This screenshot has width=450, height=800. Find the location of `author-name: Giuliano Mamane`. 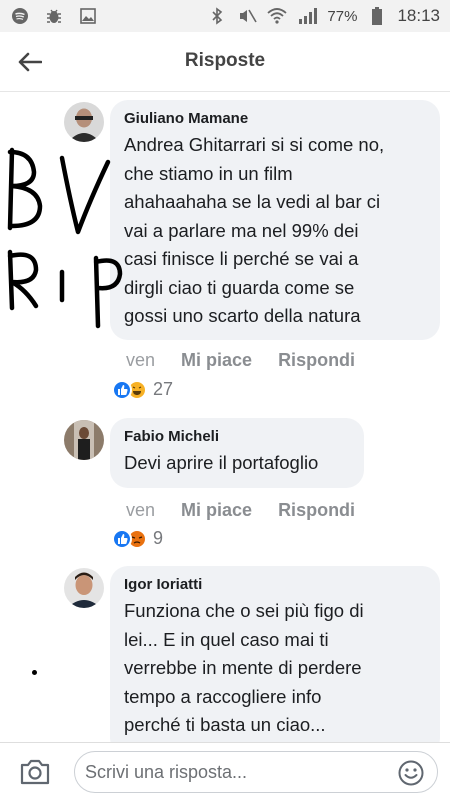

author-name: Giuliano Mamane is located at coordinates (275, 118).